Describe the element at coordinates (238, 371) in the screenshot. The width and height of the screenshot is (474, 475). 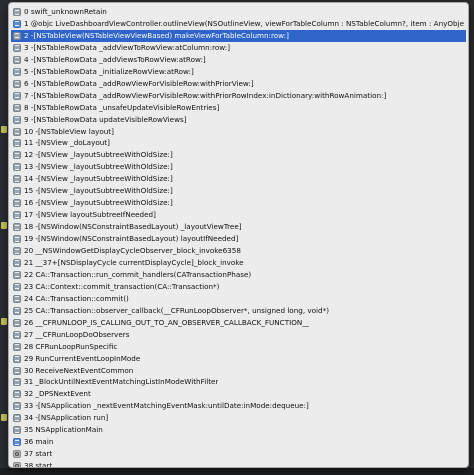
I see `stack-frame-row: 30 ReceiveNextEventCommon` at that location.